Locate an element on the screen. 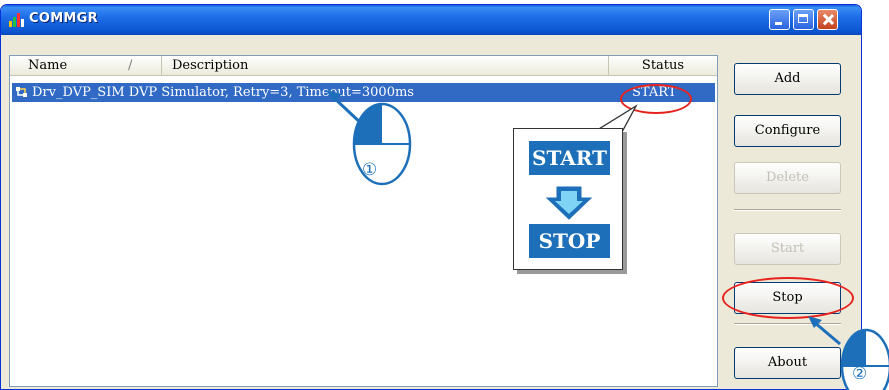 The width and height of the screenshot is (889, 390). close-icon is located at coordinates (827, 19).